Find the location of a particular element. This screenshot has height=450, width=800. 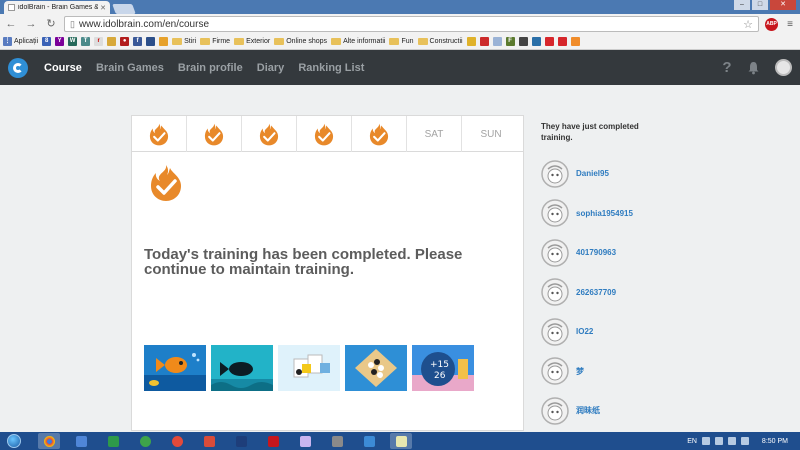

user-name-link: Daniel95 is located at coordinates (592, 173).